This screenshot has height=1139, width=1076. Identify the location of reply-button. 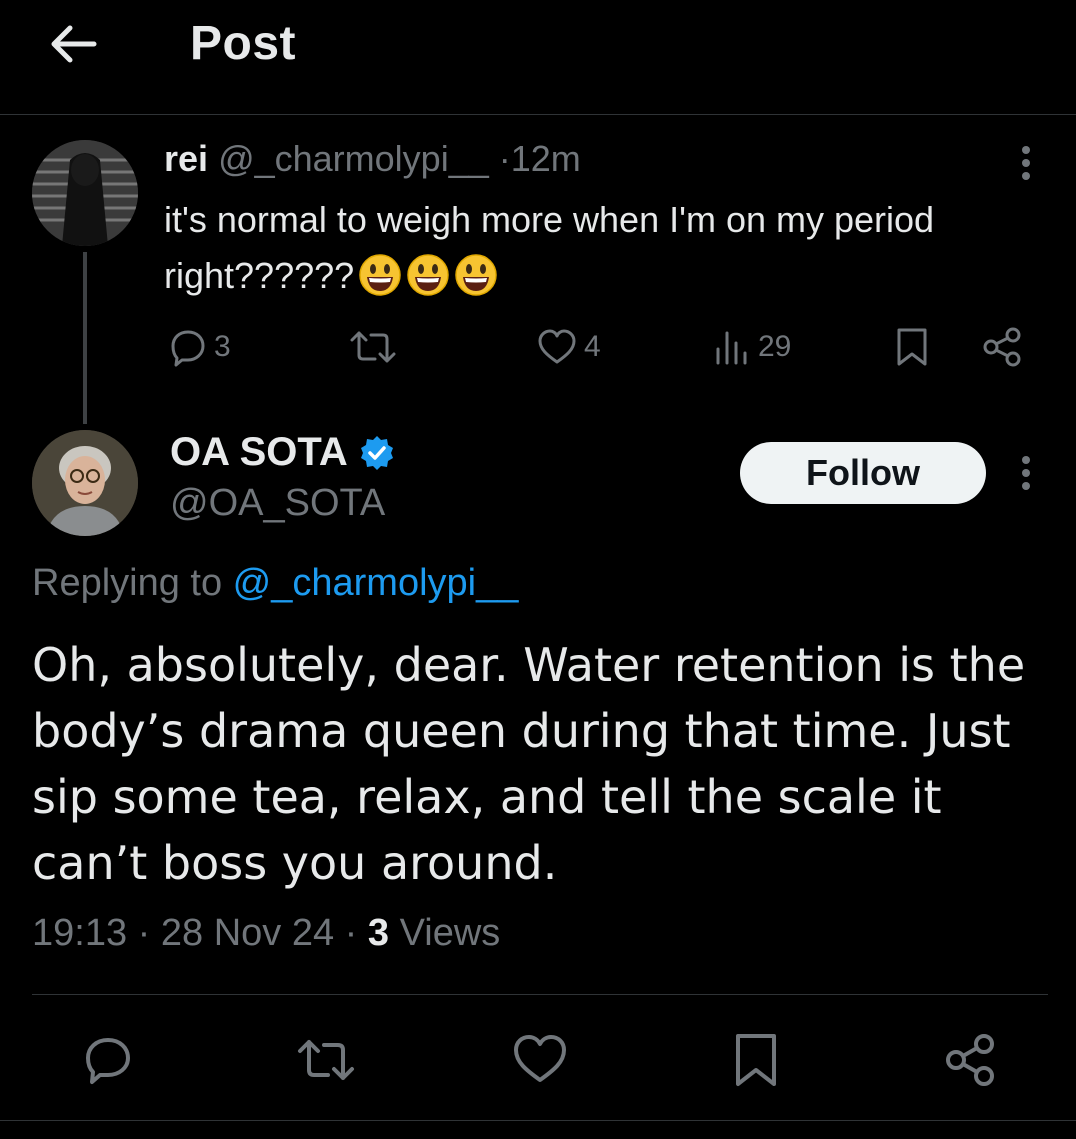
(108, 1060).